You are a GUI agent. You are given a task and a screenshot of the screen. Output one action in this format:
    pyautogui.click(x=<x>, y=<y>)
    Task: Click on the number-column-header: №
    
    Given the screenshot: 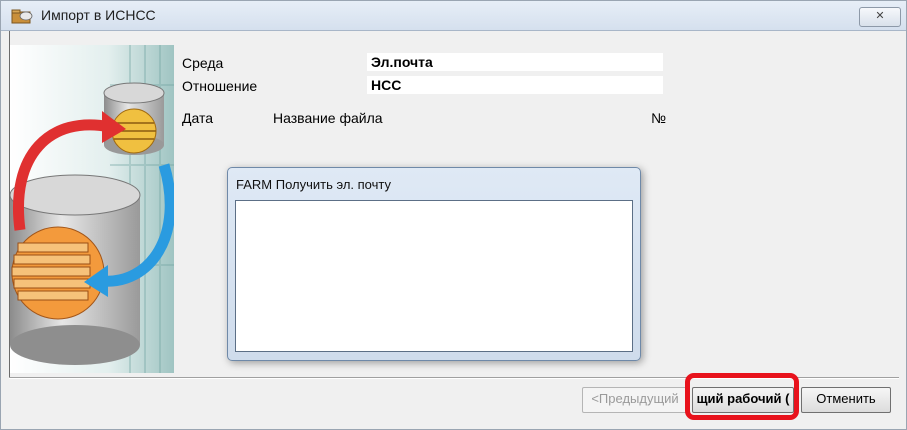 What is the action you would take?
    pyautogui.click(x=659, y=118)
    